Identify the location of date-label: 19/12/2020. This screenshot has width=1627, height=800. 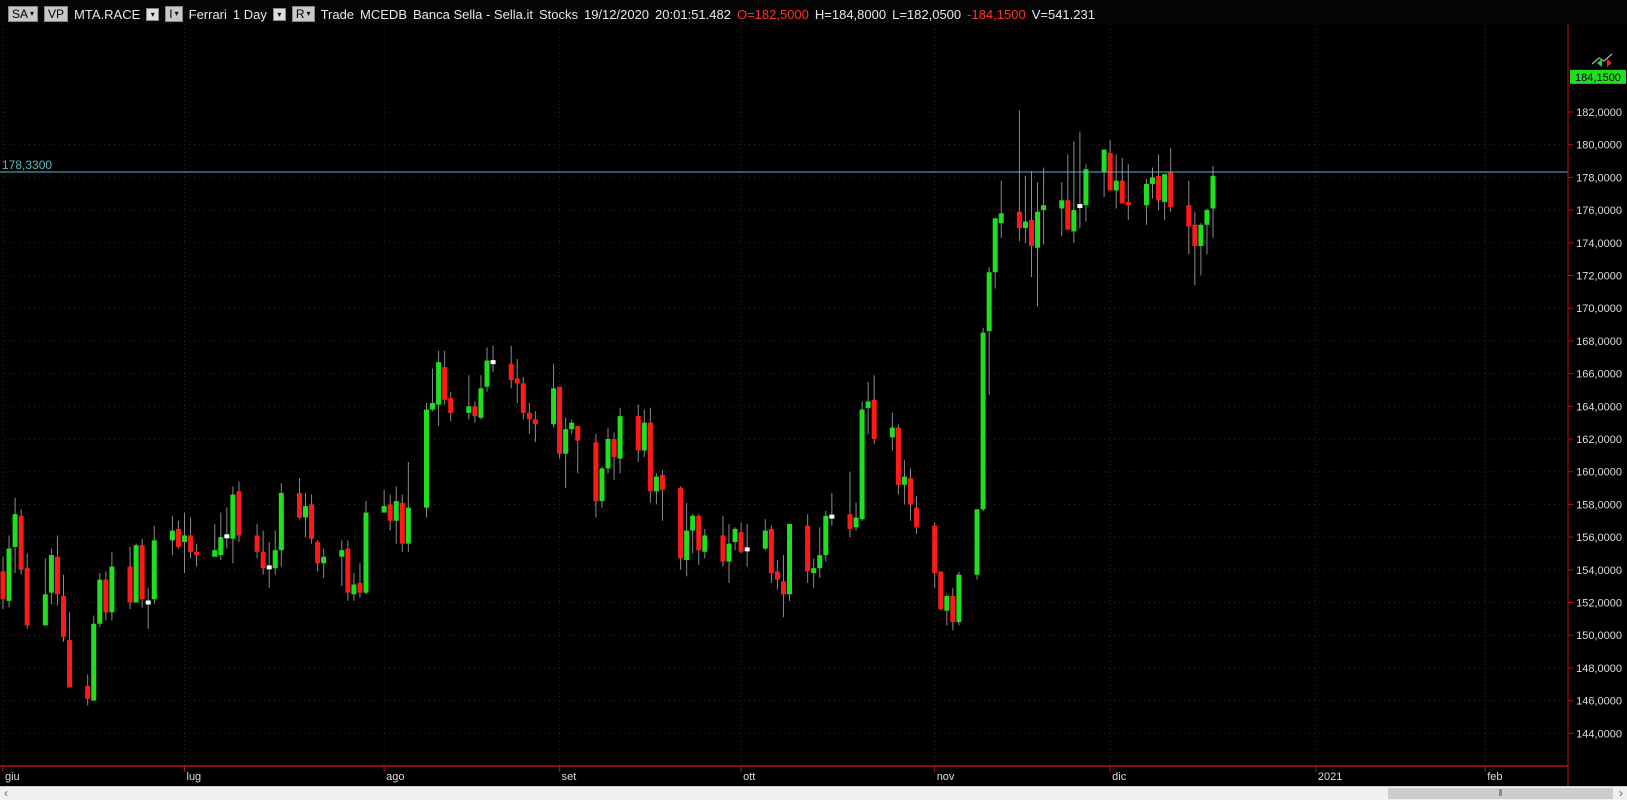
(616, 14).